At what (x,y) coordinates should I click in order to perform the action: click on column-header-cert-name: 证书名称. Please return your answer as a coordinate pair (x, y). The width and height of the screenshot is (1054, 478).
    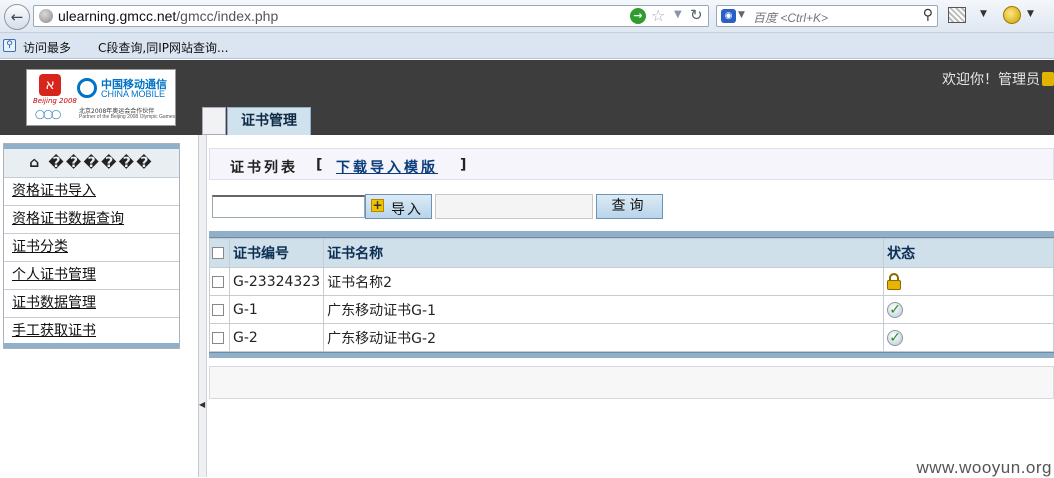
    Looking at the image, I should click on (604, 253).